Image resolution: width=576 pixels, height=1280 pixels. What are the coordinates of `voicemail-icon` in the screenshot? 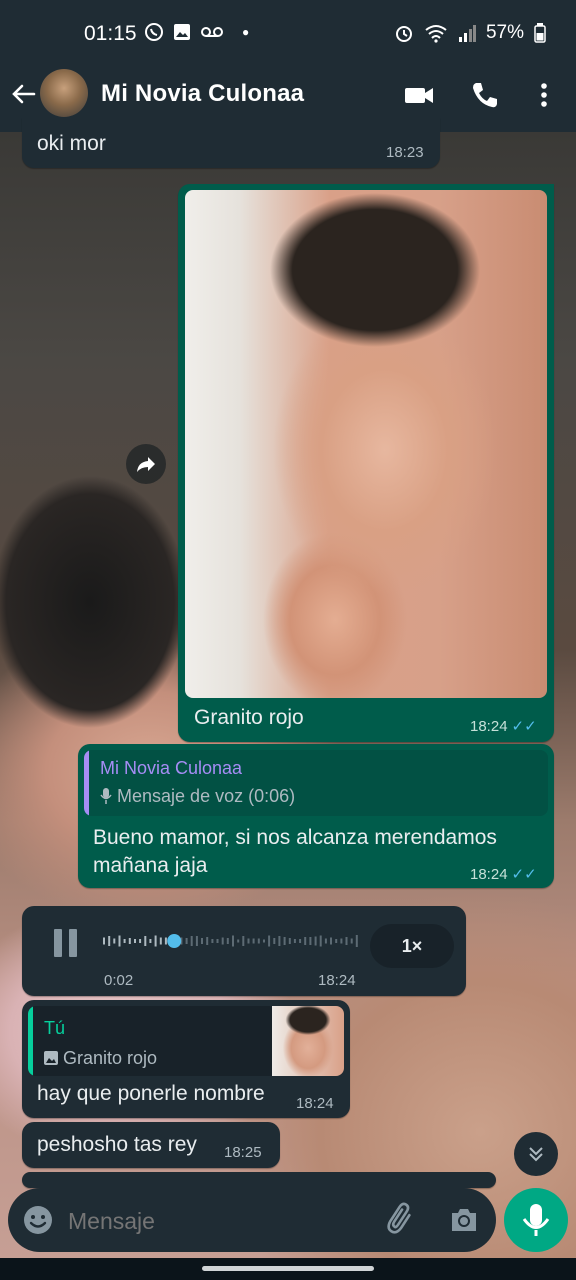 It's located at (212, 32).